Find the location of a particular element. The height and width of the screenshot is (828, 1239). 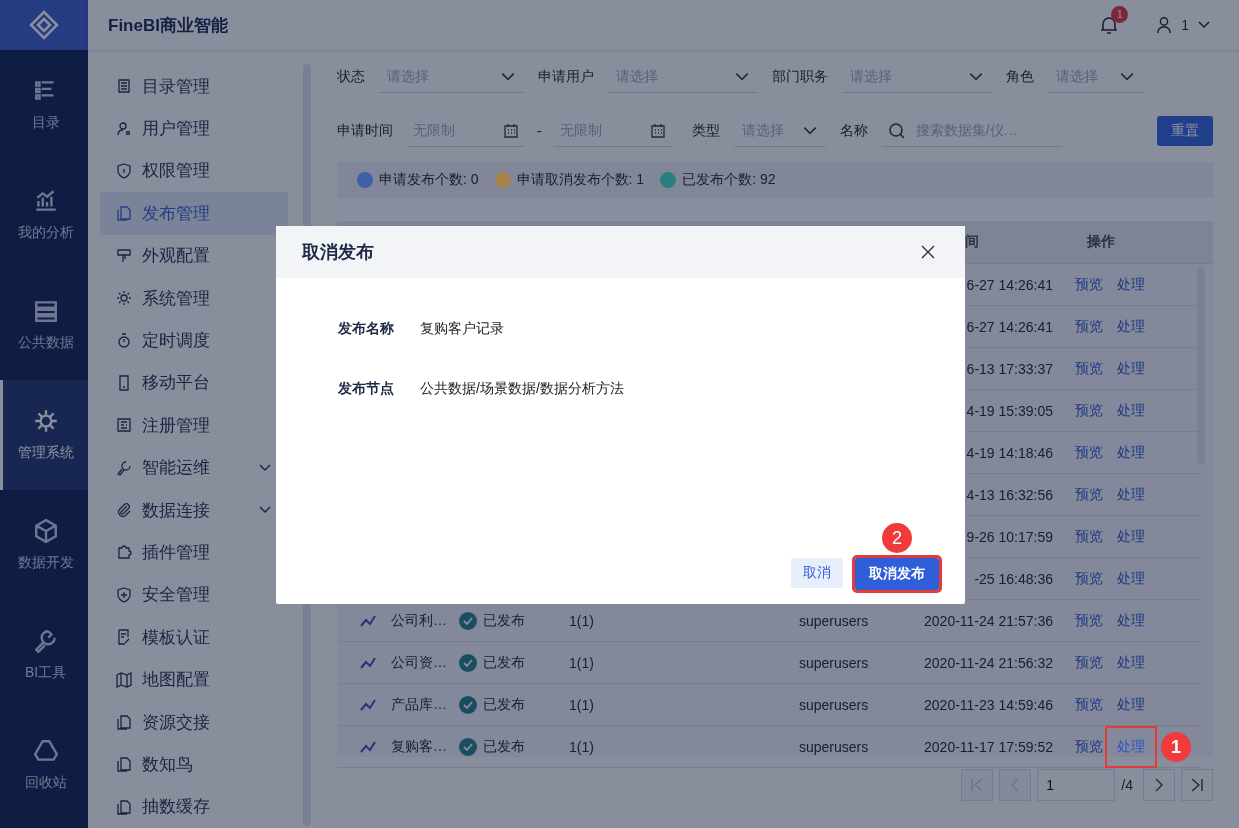

summary-count: 申请取消发布个数: 1 is located at coordinates (580, 180).